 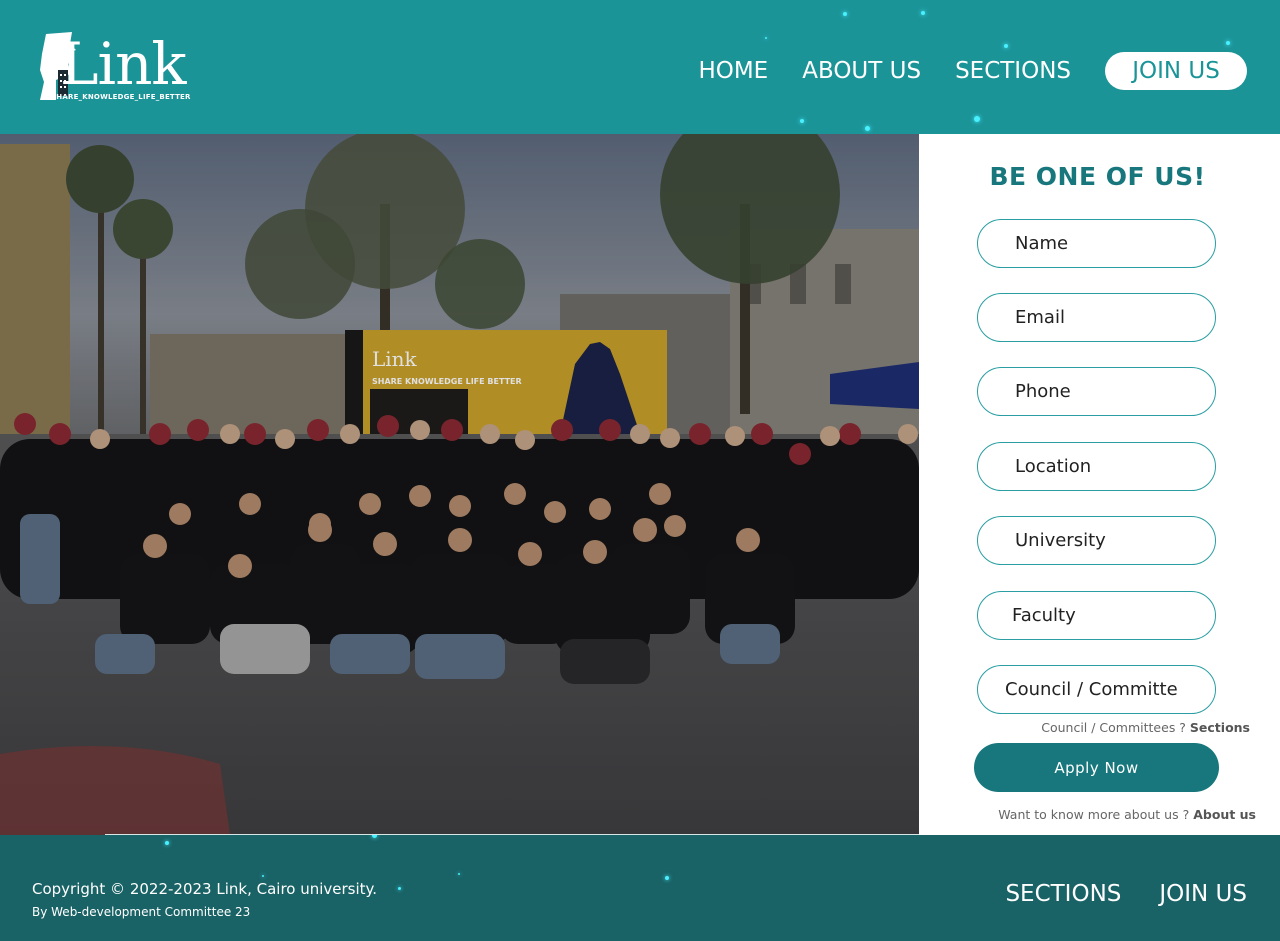 I want to click on main-nav: HOME ABOUT US SECTIONS JOIN US, so click(x=972, y=71).